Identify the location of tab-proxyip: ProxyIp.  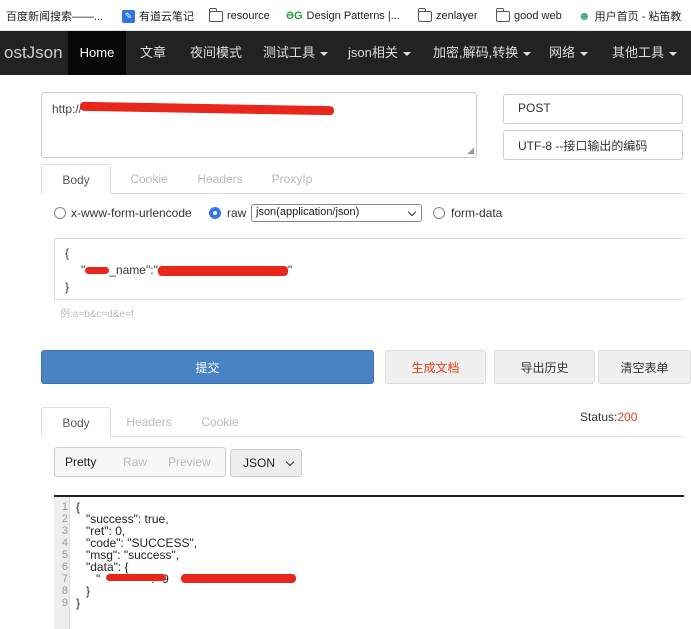
(292, 179).